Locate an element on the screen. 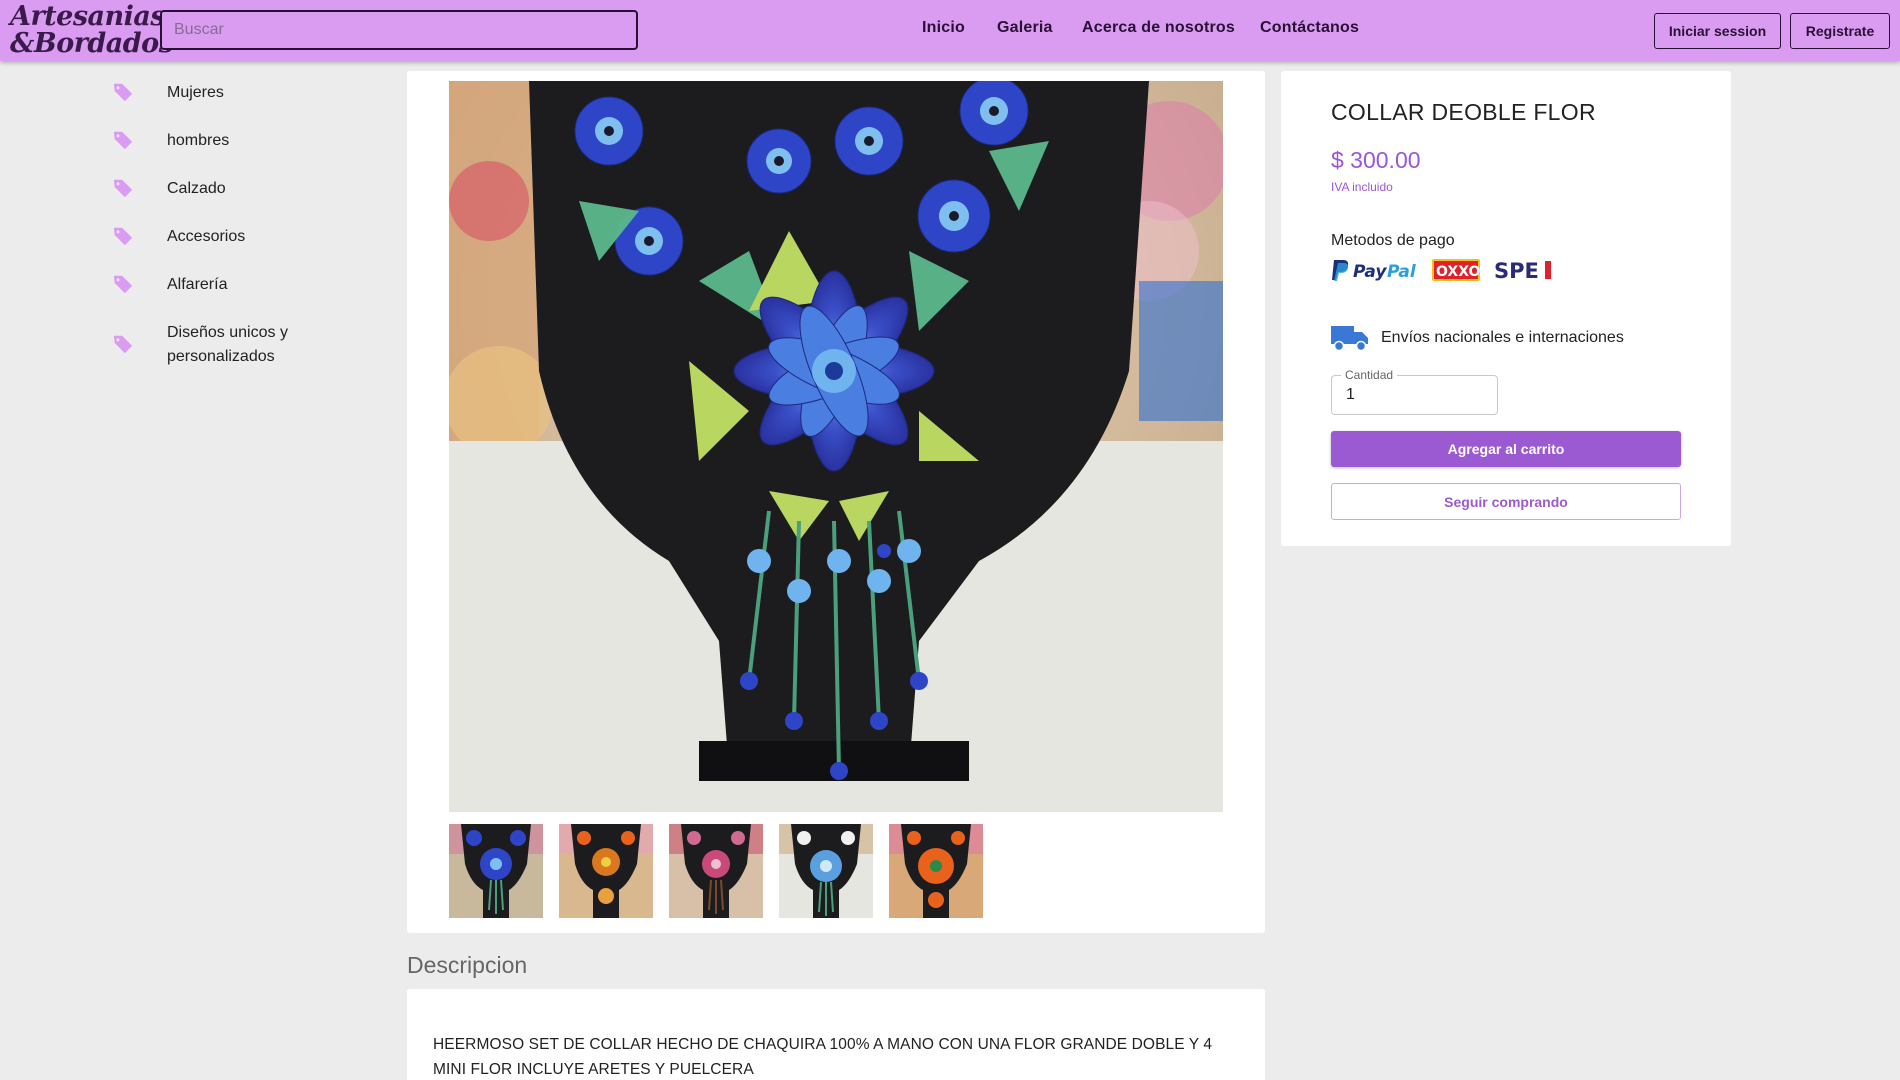 This screenshot has height=1080, width=1900. sidebar-item-alfareria: Alfarería is located at coordinates (168, 284).